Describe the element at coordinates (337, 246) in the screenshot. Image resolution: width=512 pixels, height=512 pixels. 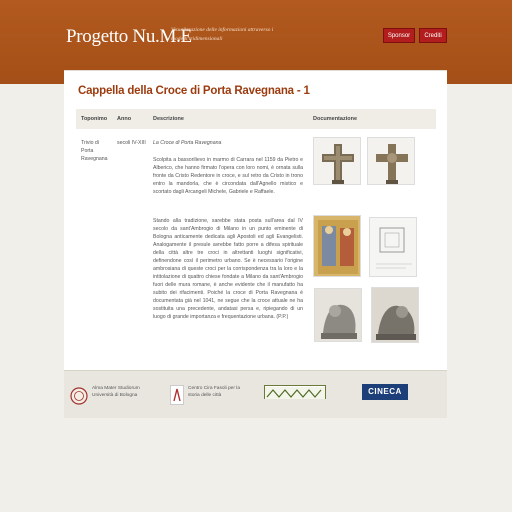
I see `thumb-fresco` at that location.